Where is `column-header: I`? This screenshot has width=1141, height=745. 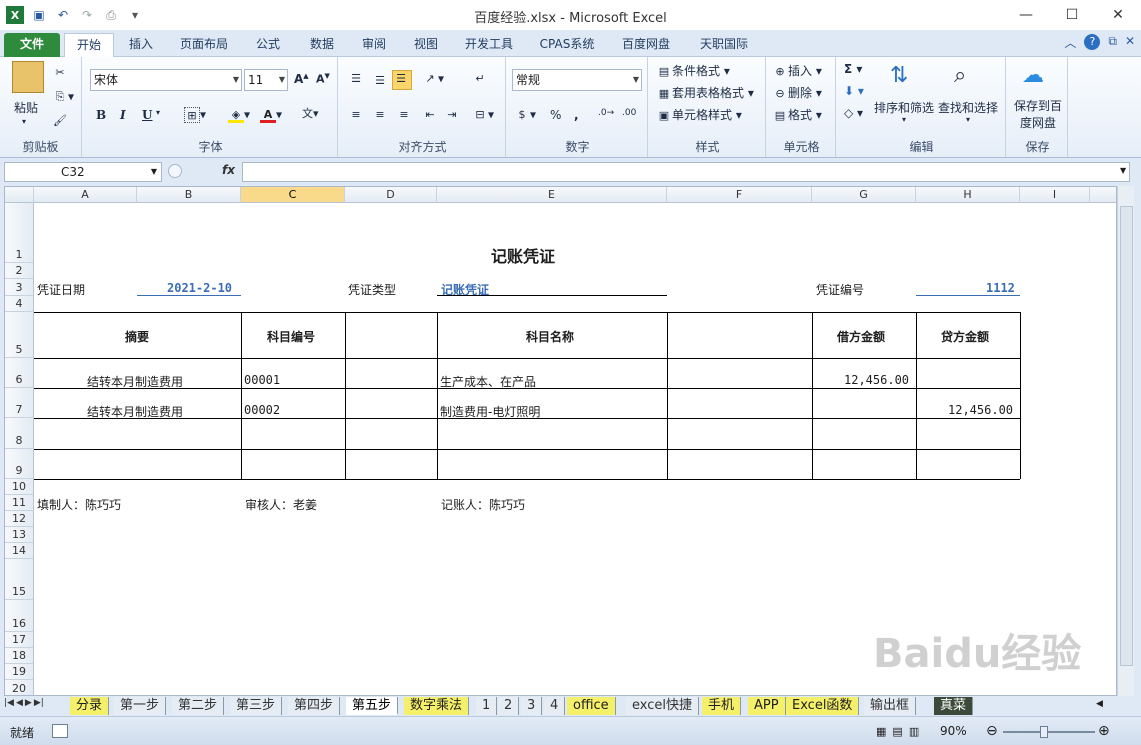 column-header: I is located at coordinates (1055, 195).